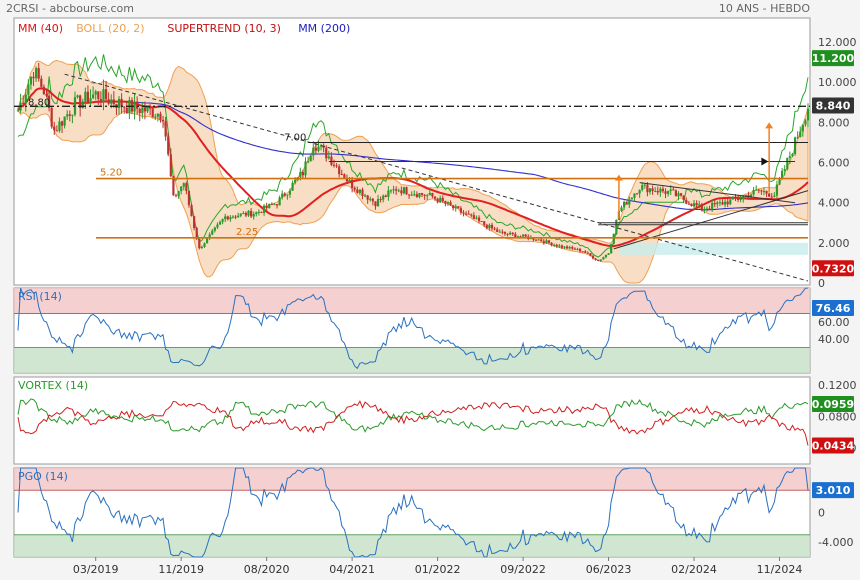 This screenshot has height=580, width=860. I want to click on x-tick-label: 08/2020, so click(267, 569).